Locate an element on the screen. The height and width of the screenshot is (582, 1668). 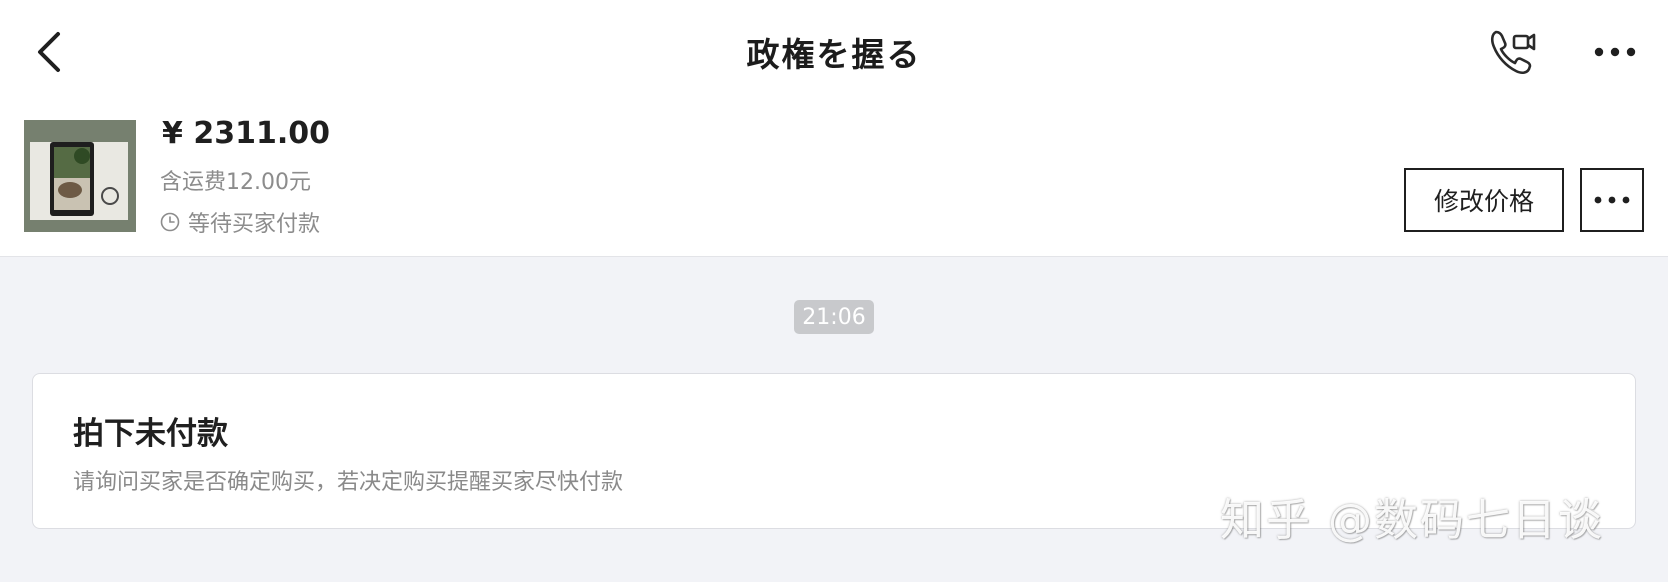
product-thumbnail is located at coordinates (80, 176).